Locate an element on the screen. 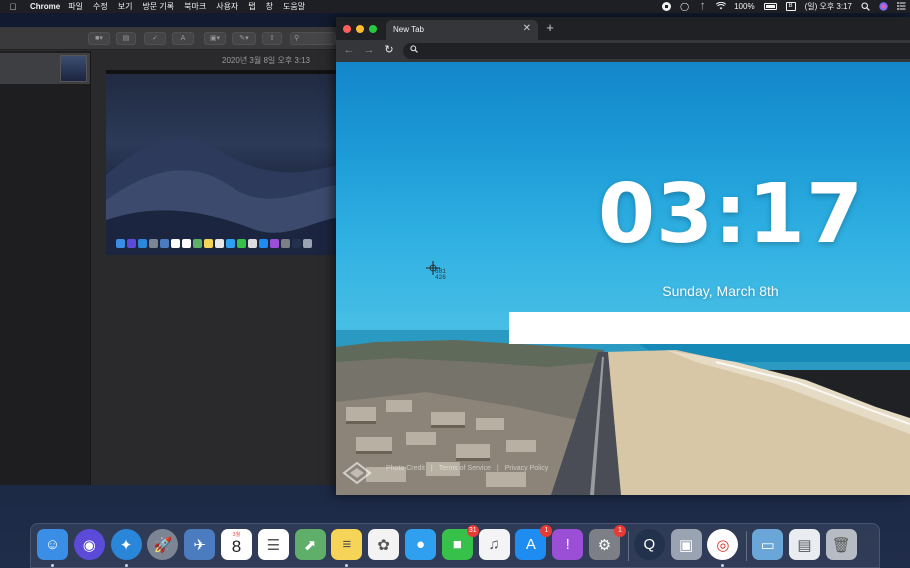  mini-menubar is located at coordinates (221, 72).